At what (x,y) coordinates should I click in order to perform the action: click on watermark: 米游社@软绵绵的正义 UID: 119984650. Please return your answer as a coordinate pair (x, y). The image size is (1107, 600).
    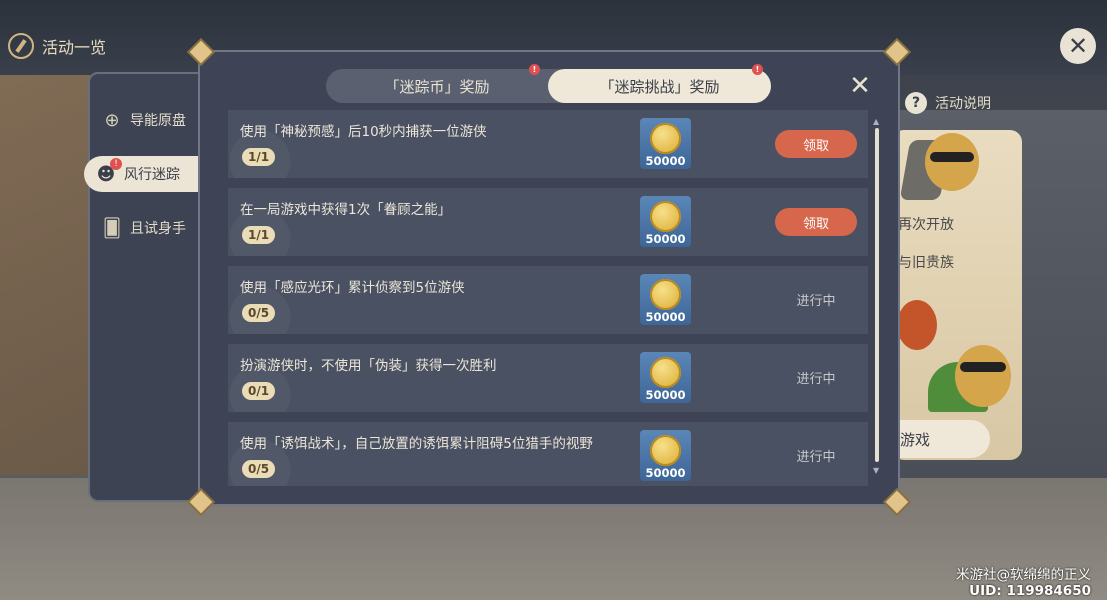
    Looking at the image, I should click on (1023, 583).